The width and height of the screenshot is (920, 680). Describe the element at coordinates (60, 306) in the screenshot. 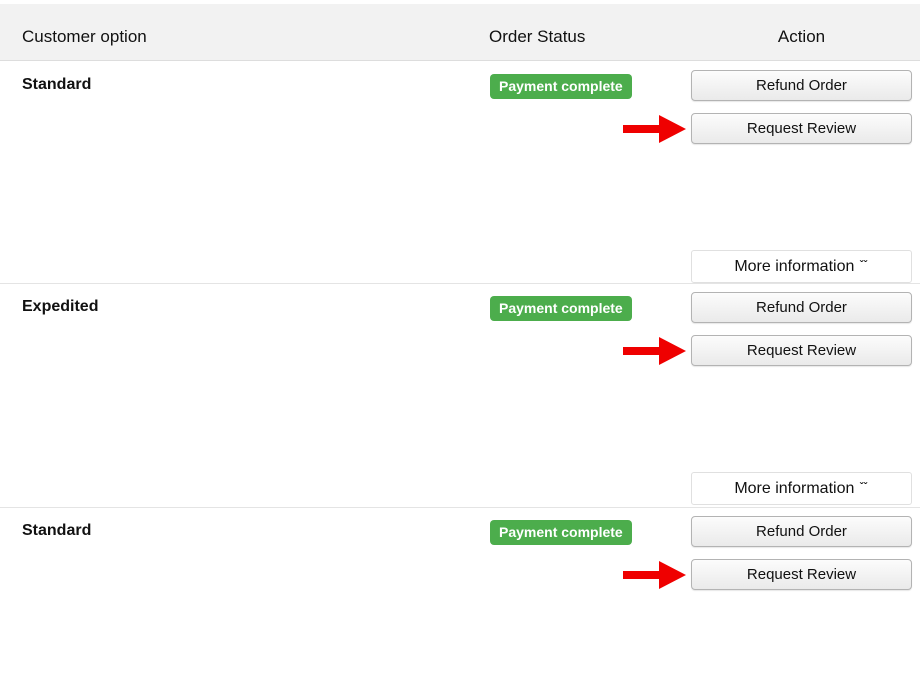

I see `cell-customer-option: Expedited` at that location.